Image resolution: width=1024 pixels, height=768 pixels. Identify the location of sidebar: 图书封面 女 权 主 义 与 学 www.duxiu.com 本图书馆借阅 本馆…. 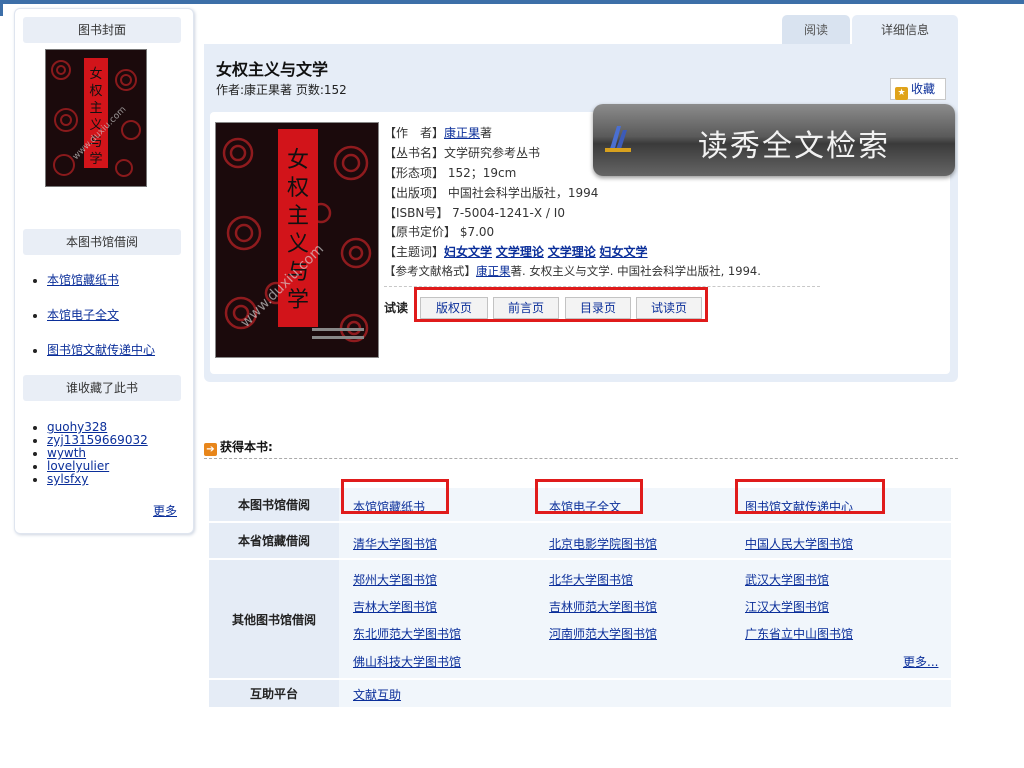
(104, 271).